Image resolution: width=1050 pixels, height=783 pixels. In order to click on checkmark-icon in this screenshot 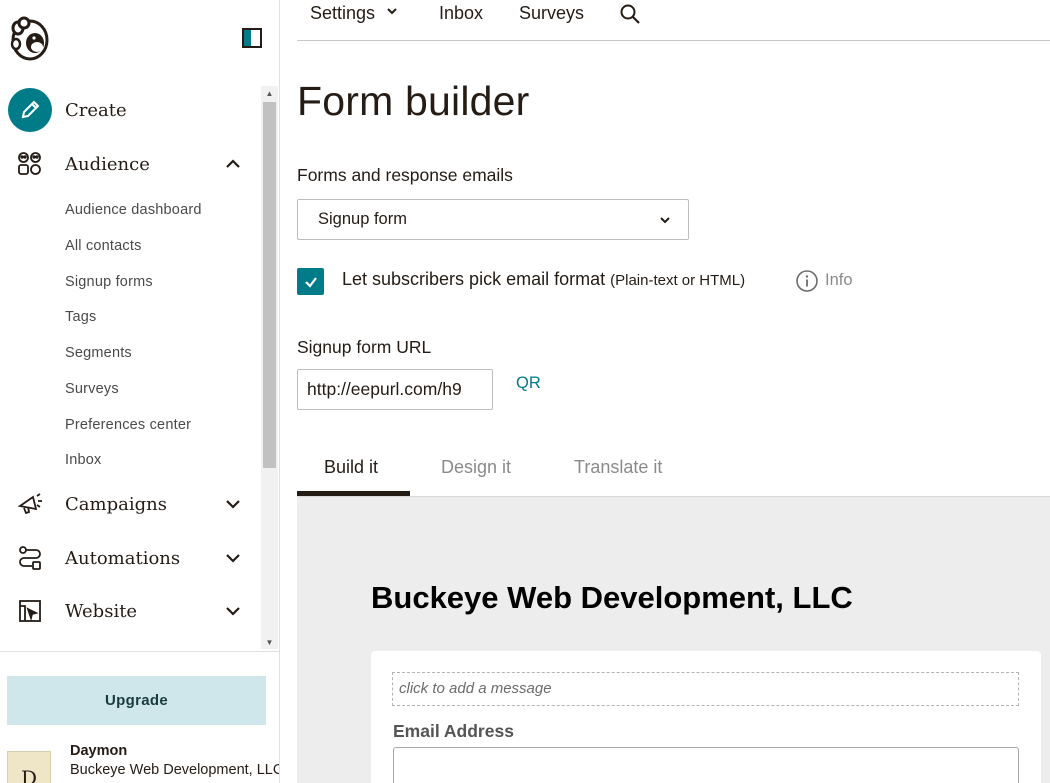, I will do `click(310, 282)`.